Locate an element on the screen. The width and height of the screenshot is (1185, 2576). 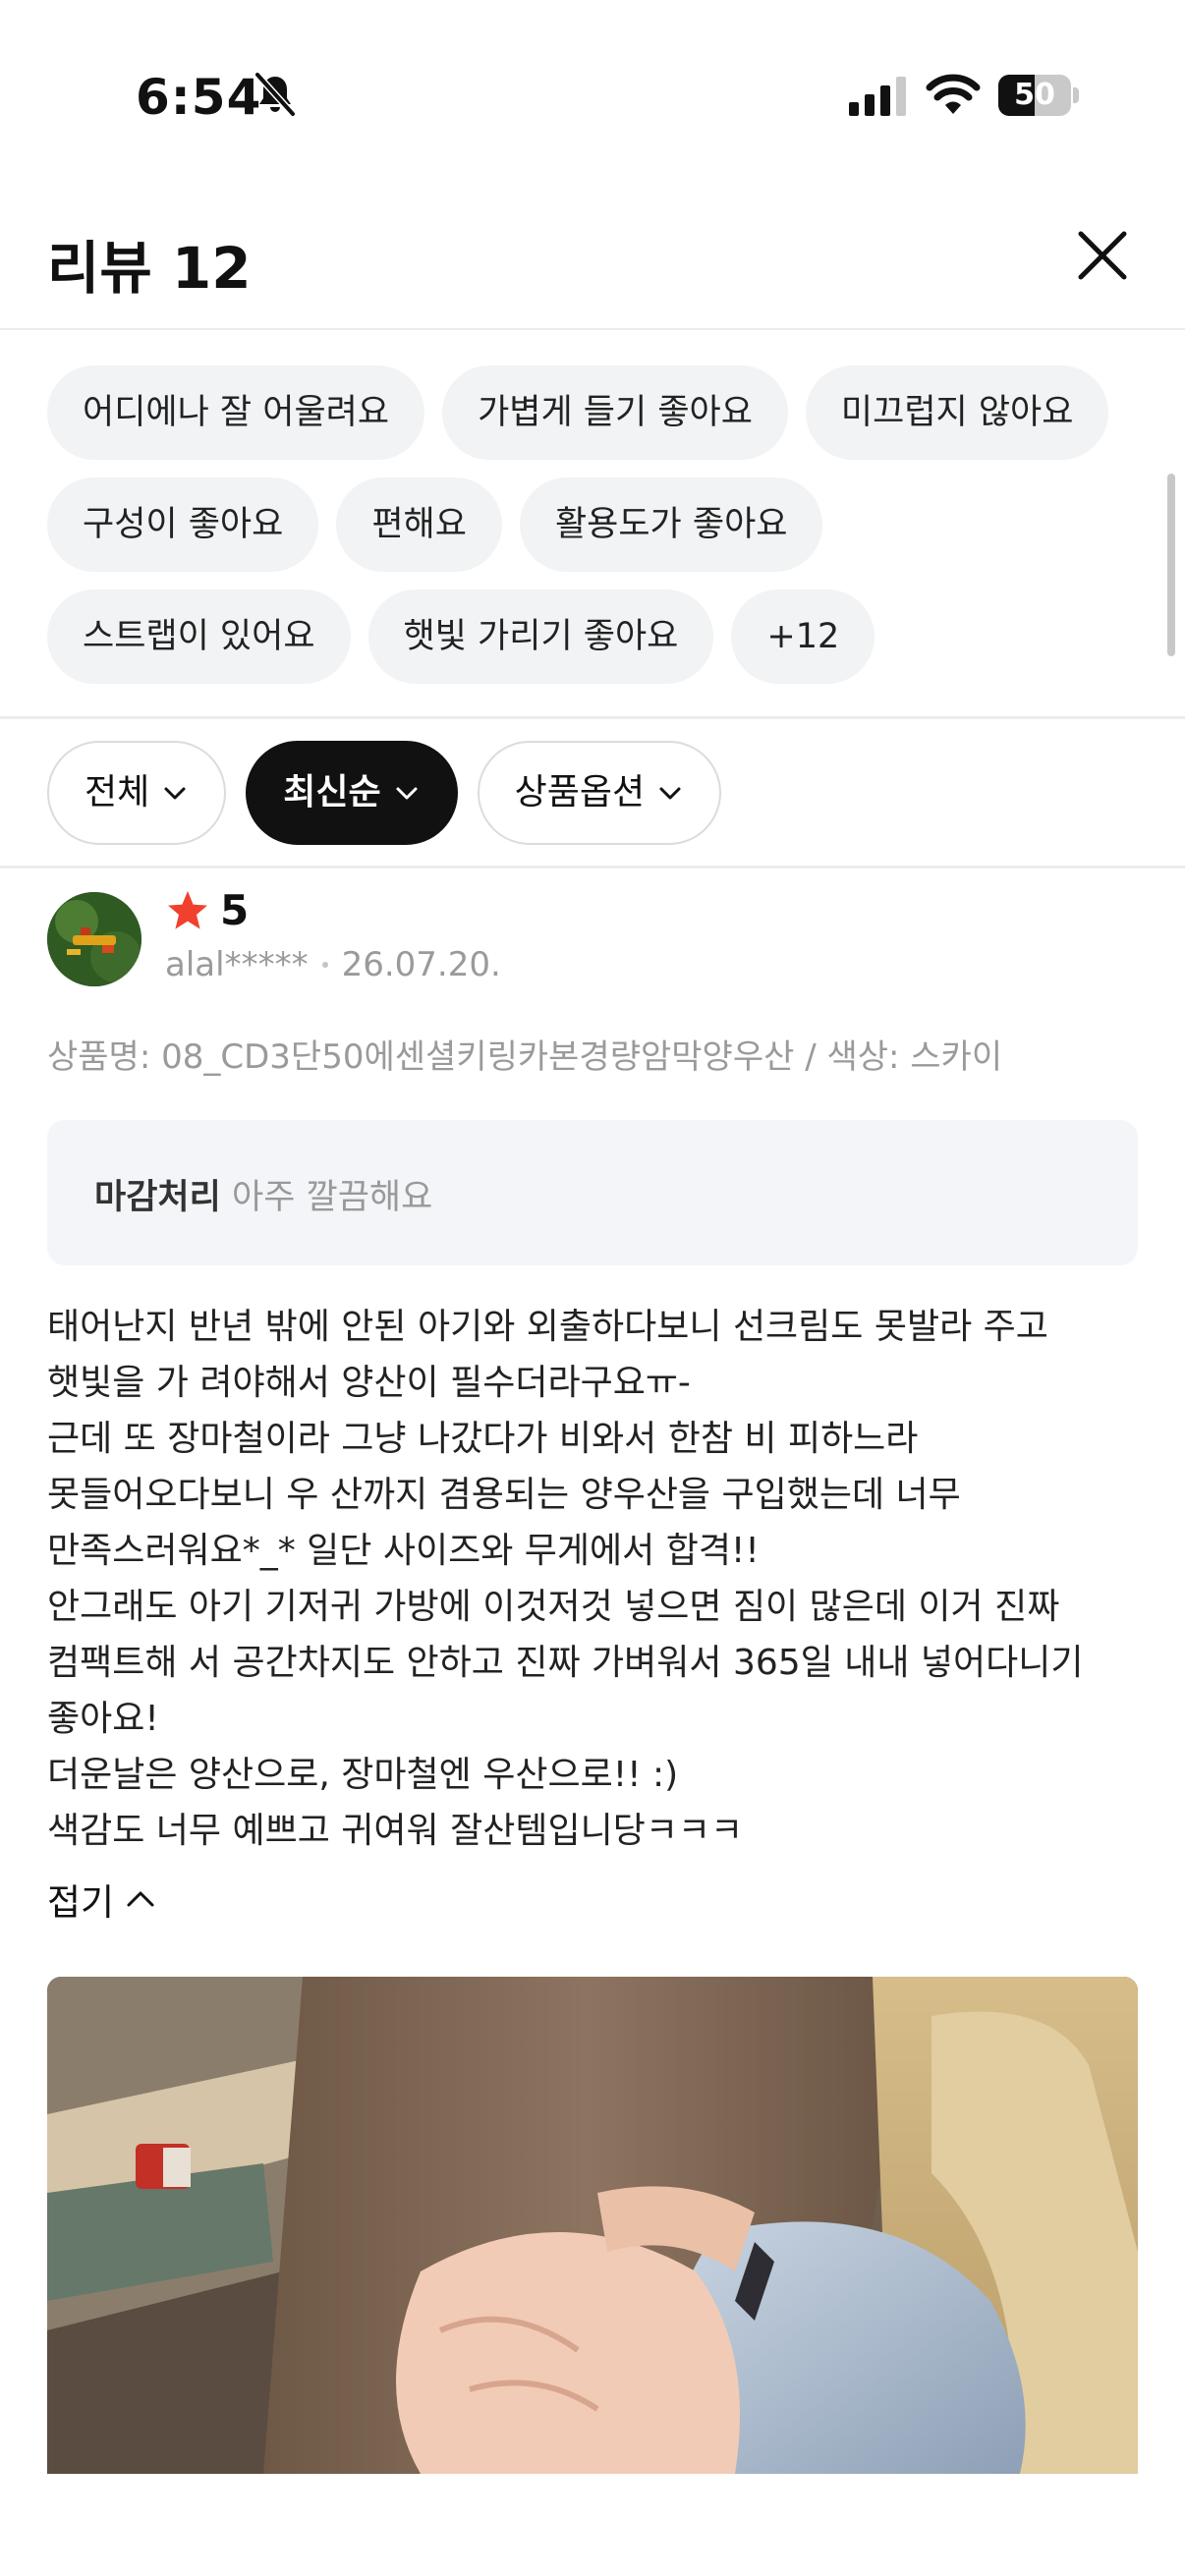
keyword-chip: 어디에나 잘 어울려요 is located at coordinates (236, 412).